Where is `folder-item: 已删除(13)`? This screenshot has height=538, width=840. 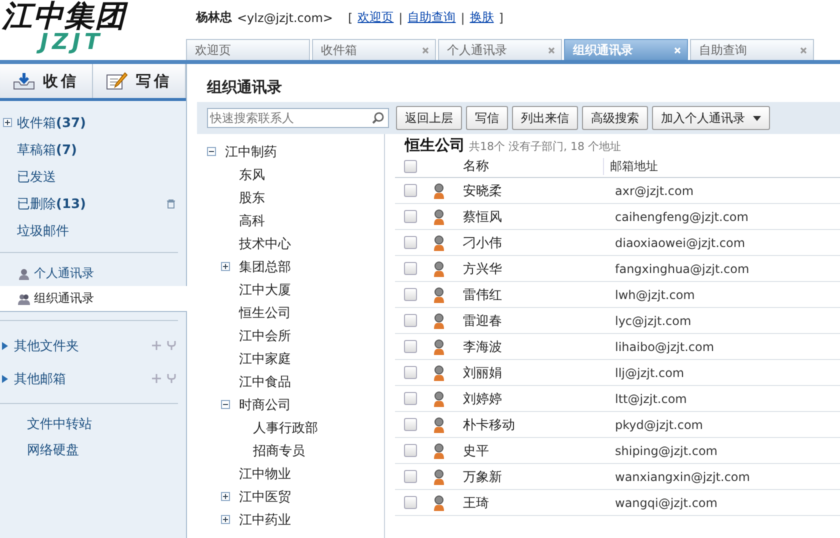 folder-item: 已删除(13) is located at coordinates (93, 203).